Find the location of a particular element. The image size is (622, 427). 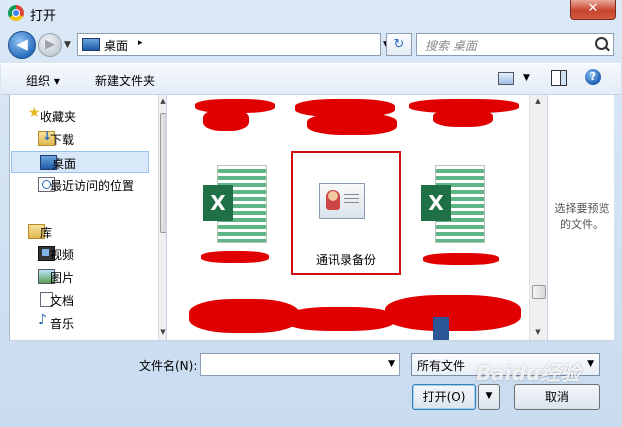

sidebar-item-label: 下载 is located at coordinates (62, 140).